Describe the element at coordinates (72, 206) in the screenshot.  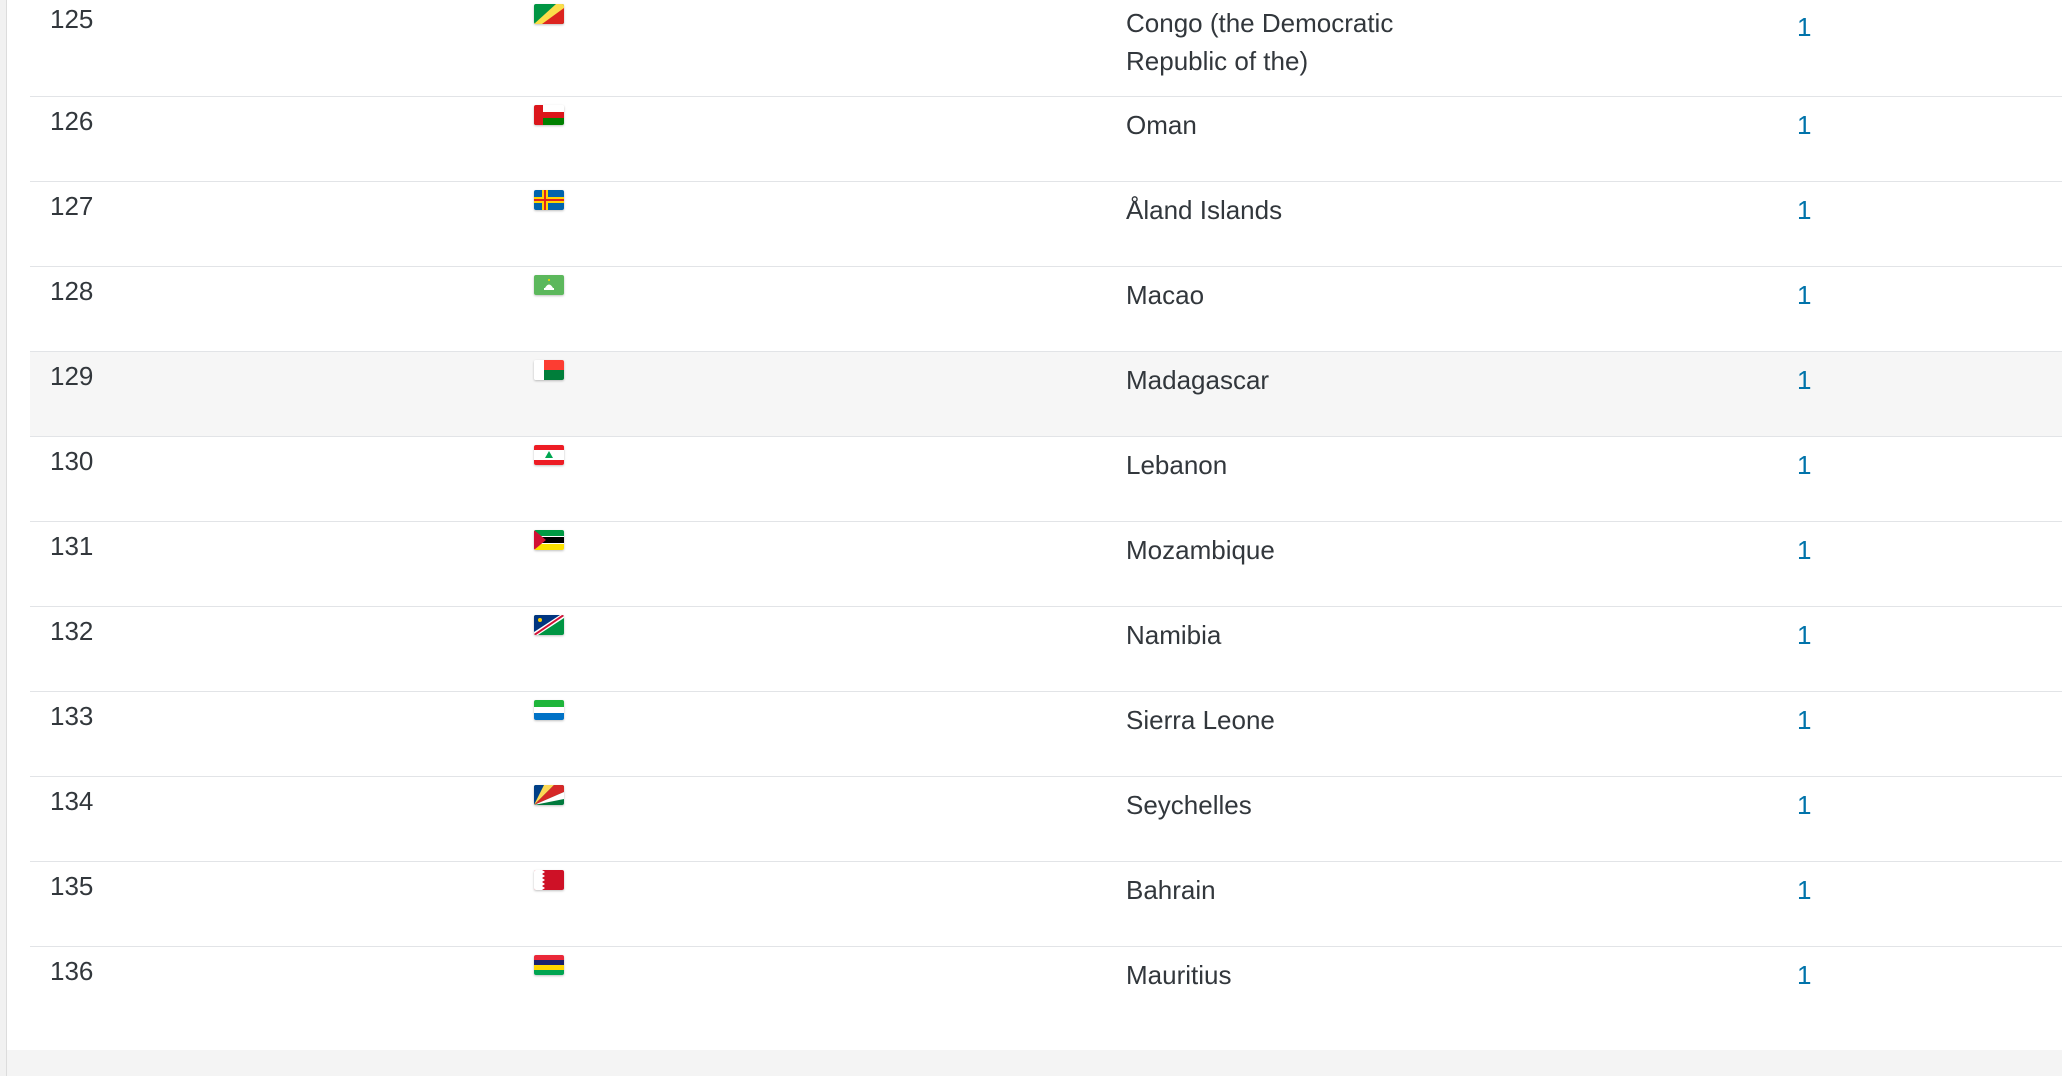
I see `rank-cell: 127` at that location.